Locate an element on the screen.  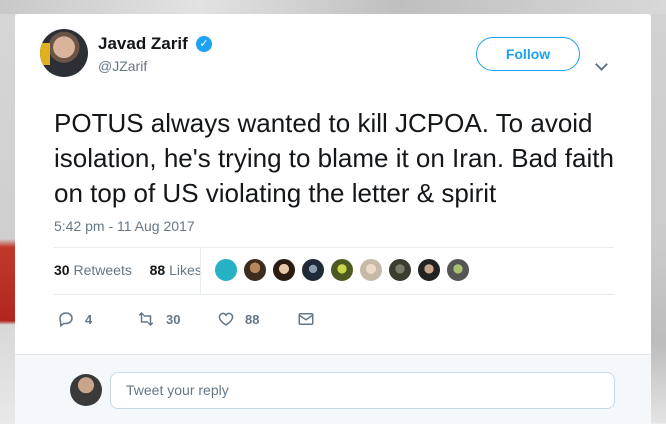
like-count: 88 is located at coordinates (252, 319).